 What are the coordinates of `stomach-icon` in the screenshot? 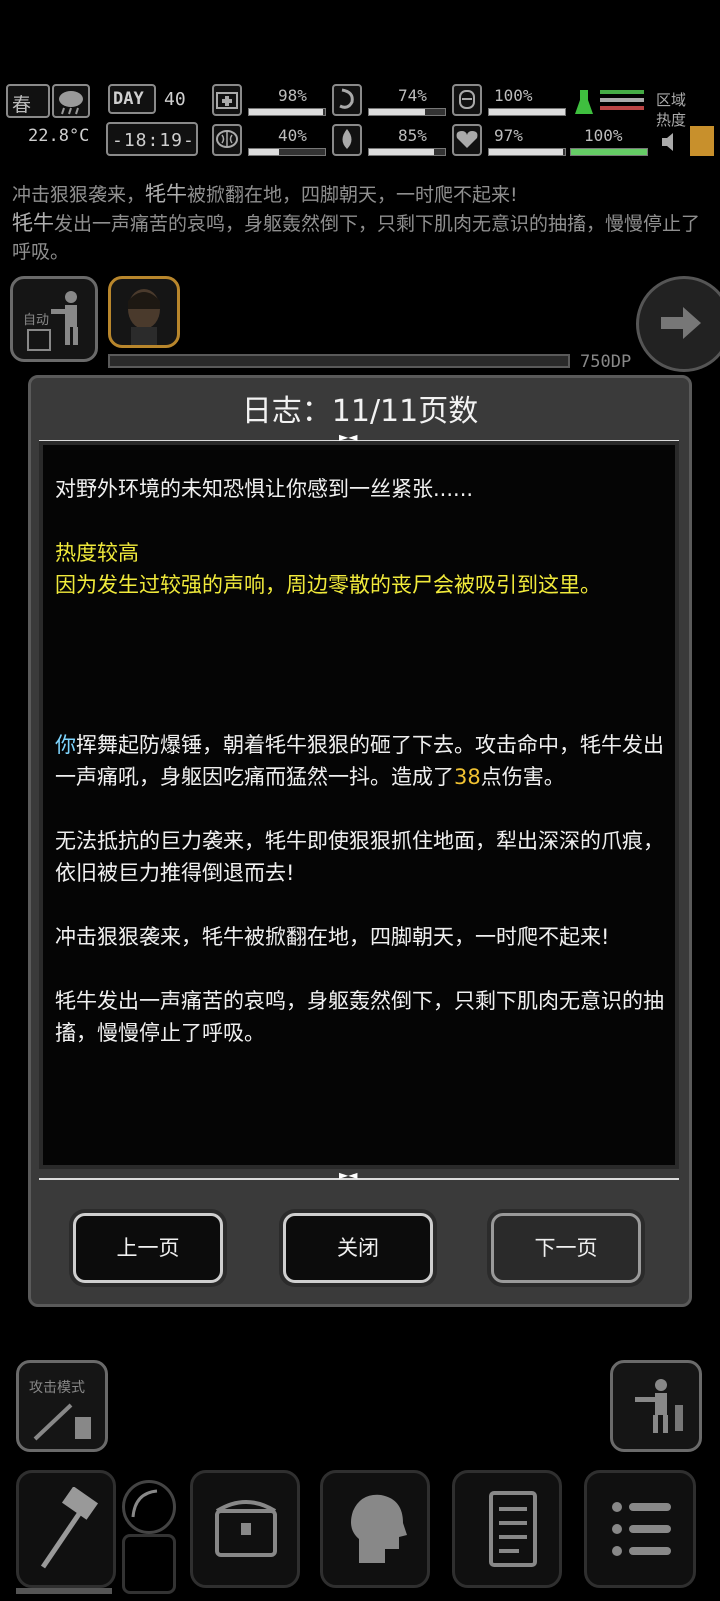 It's located at (347, 100).